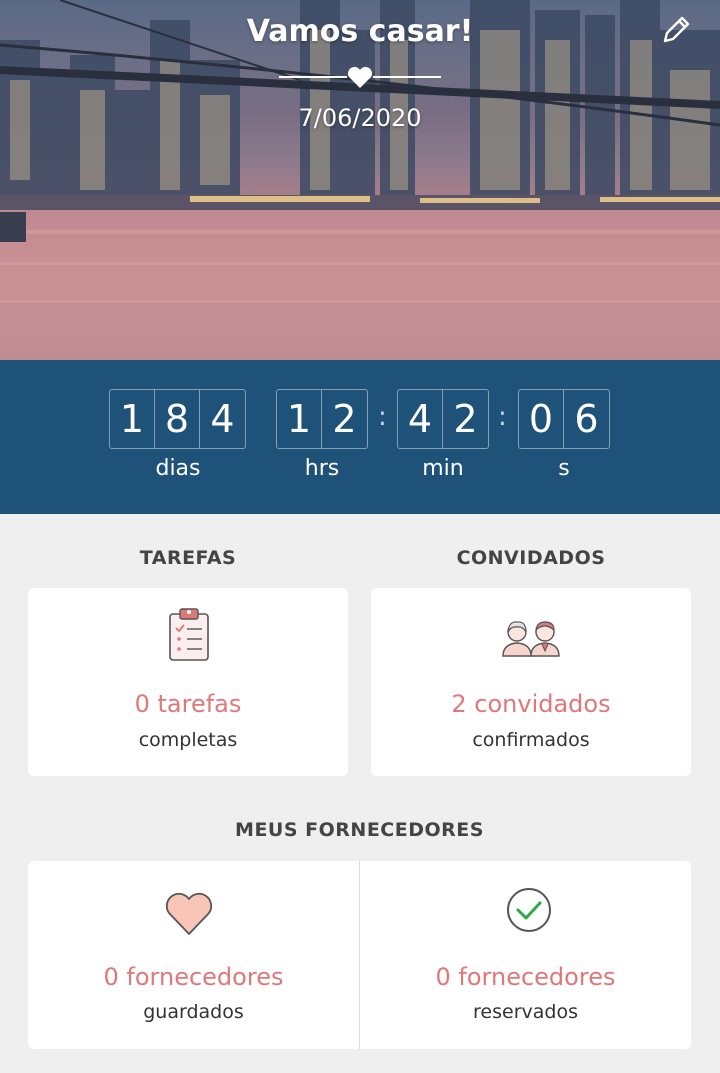 The height and width of the screenshot is (1073, 720). What do you see at coordinates (132, 419) in the screenshot?
I see `days-digit: 1` at bounding box center [132, 419].